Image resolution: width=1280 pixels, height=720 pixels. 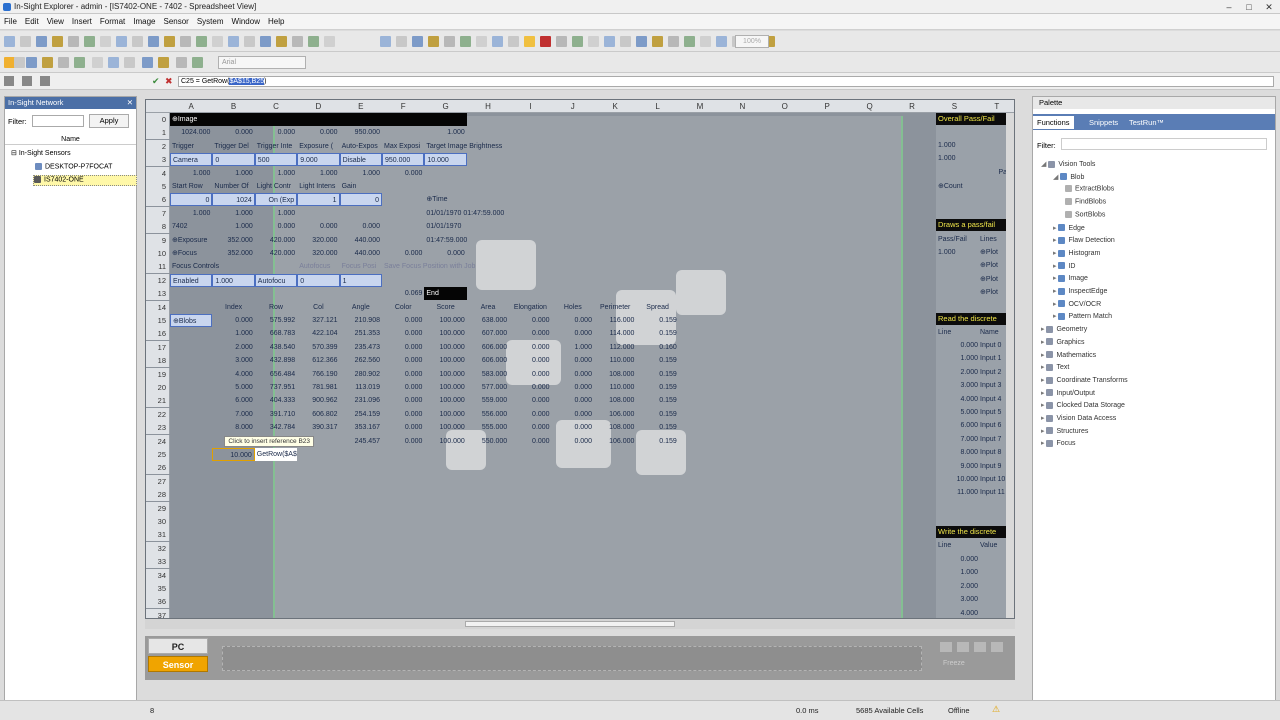 What do you see at coordinates (573, 347) in the screenshot?
I see `blob-value-cell: 1.000` at bounding box center [573, 347].